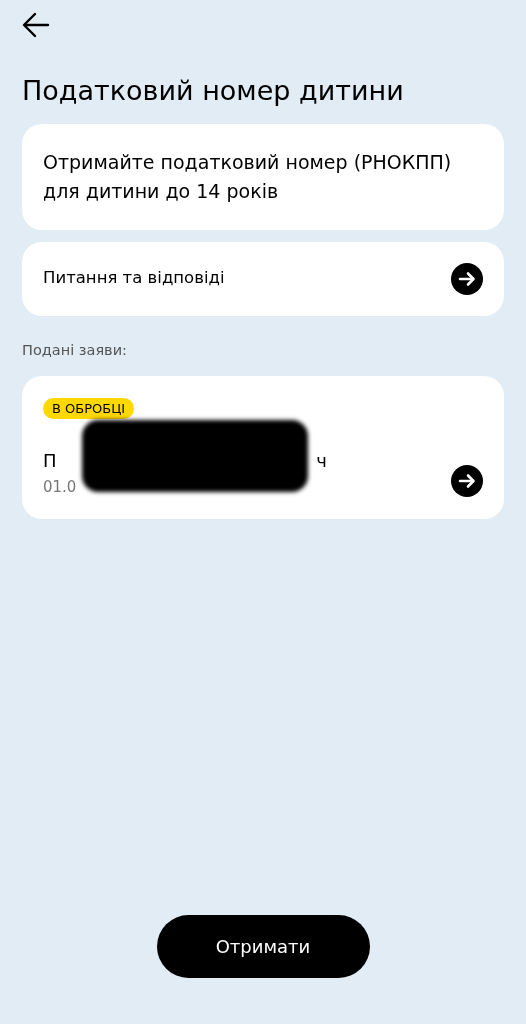  What do you see at coordinates (248, 176) in the screenshot?
I see `intro-text: Отримайте податковий номер (РНОКПП) для дитини до 14 років` at bounding box center [248, 176].